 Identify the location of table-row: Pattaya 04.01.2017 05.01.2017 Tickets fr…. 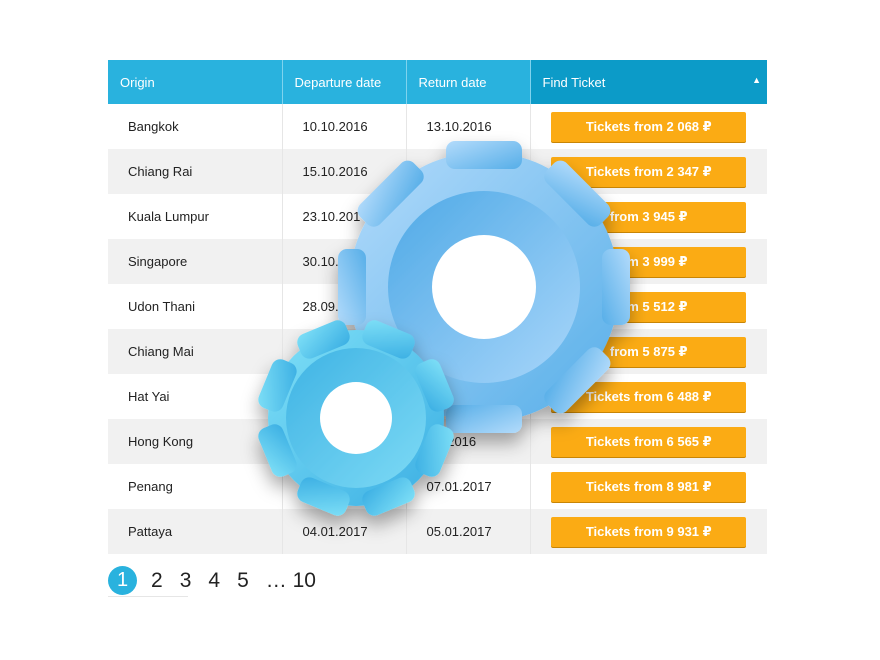
(437, 531).